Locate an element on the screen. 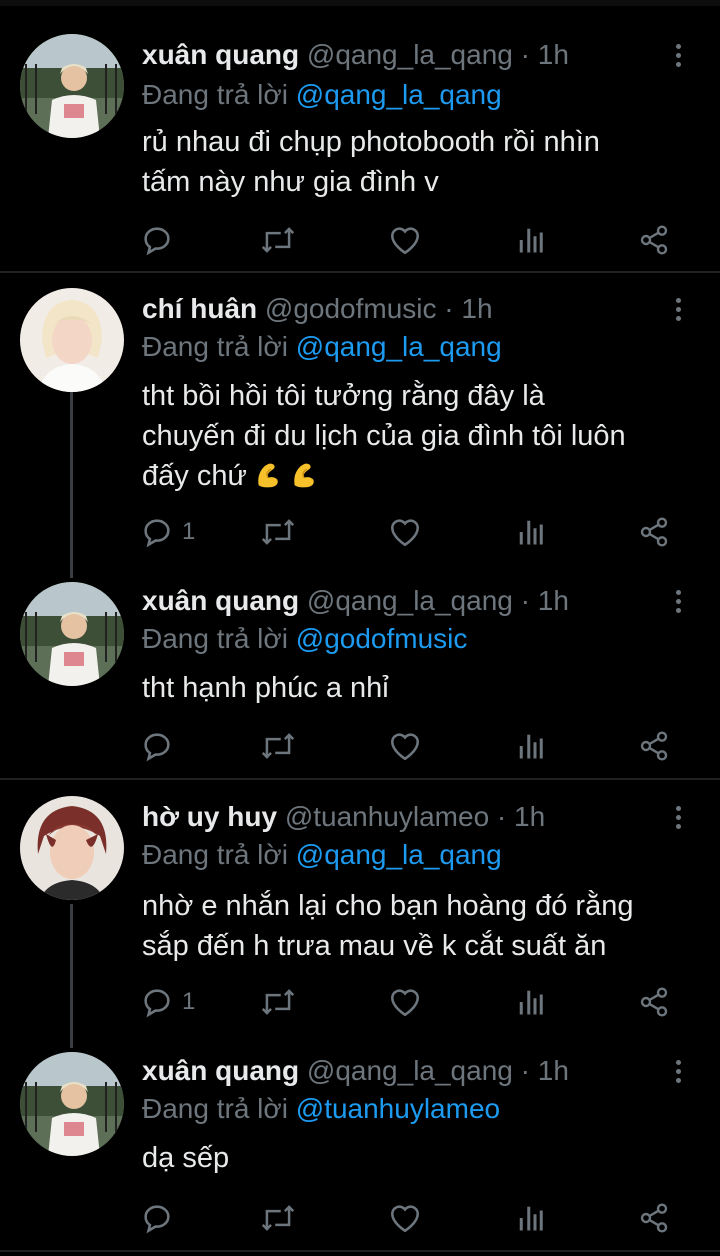 The width and height of the screenshot is (720, 1256). reply-count: 1 is located at coordinates (189, 1001).